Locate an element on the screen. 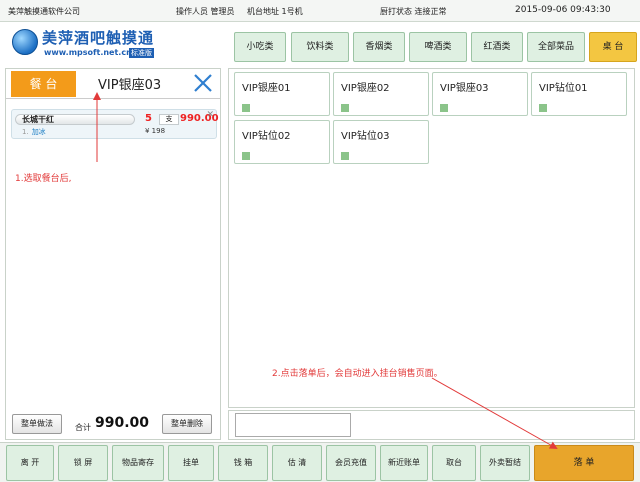 The image size is (640, 482). close-icon is located at coordinates (203, 83).